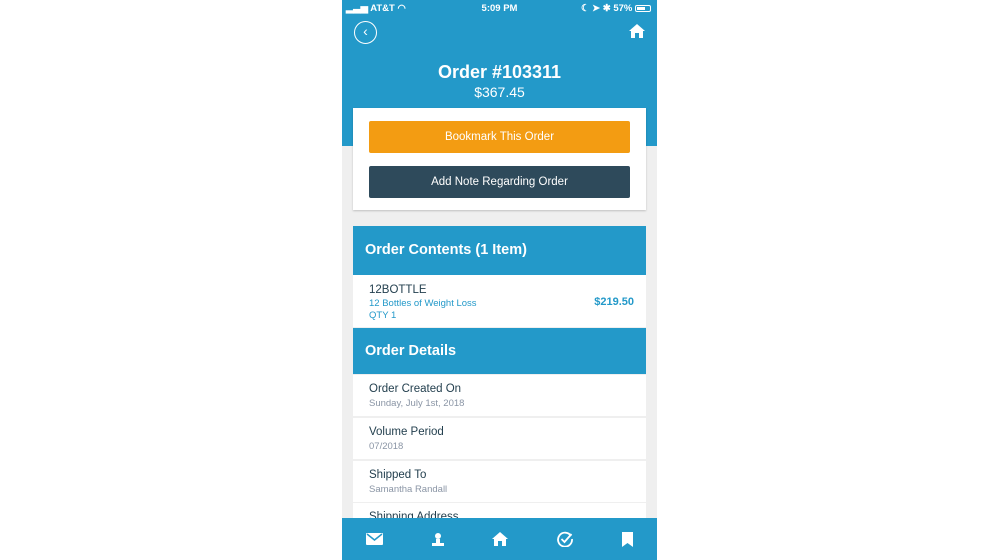  Describe the element at coordinates (614, 302) in the screenshot. I see `item-price: $219.50` at that location.